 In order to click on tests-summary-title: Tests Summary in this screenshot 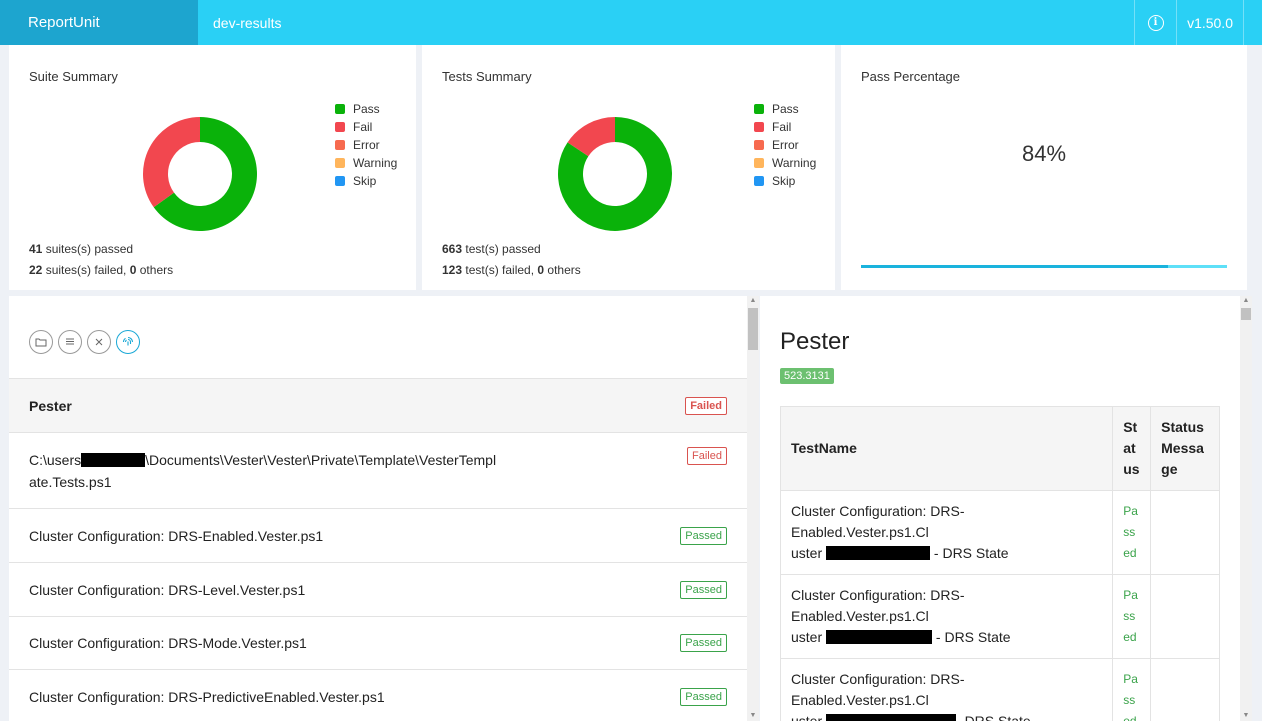, I will do `click(487, 76)`.